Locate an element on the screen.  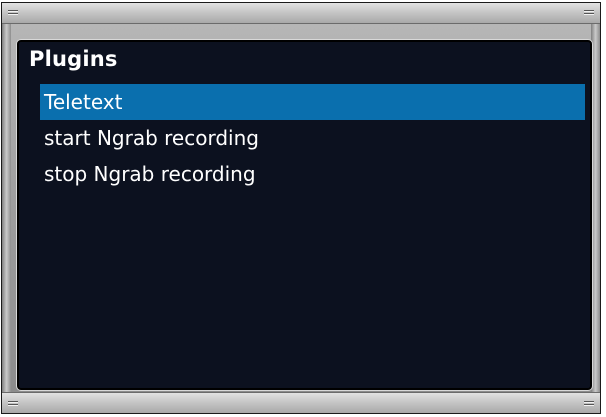
right-frame-edge is located at coordinates (595, 208).